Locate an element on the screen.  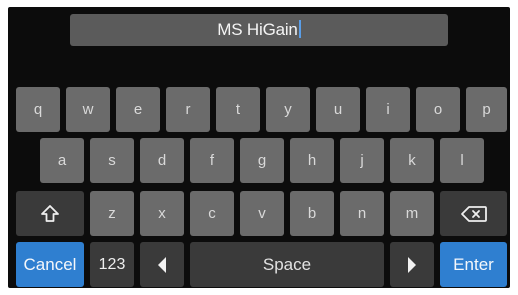
backspace-icon is located at coordinates (473, 213).